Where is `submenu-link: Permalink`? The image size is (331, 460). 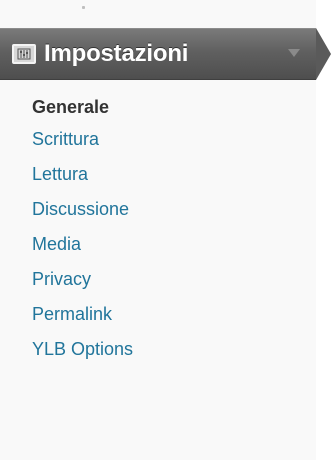 submenu-link: Permalink is located at coordinates (72, 314).